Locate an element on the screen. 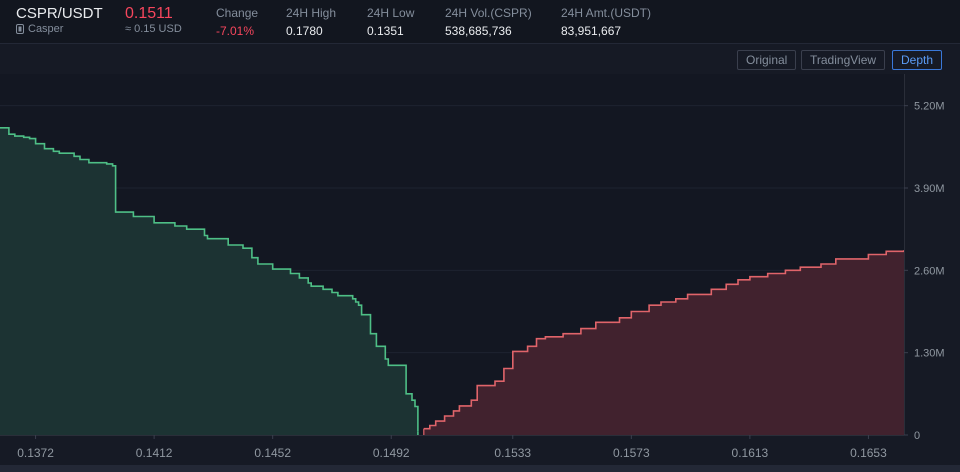 The width and height of the screenshot is (960, 472). stat-24h-volume: 24H Vol.(CSPR) 538,685,736 is located at coordinates (488, 22).